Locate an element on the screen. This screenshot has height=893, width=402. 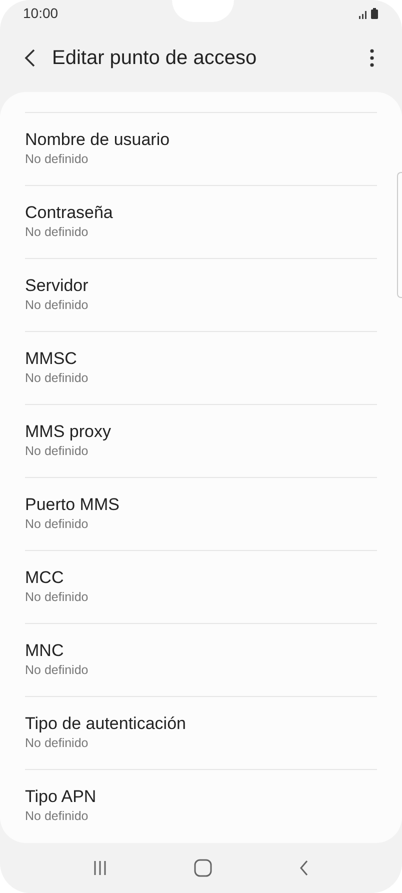
setting-label: MMS proxy is located at coordinates (68, 432).